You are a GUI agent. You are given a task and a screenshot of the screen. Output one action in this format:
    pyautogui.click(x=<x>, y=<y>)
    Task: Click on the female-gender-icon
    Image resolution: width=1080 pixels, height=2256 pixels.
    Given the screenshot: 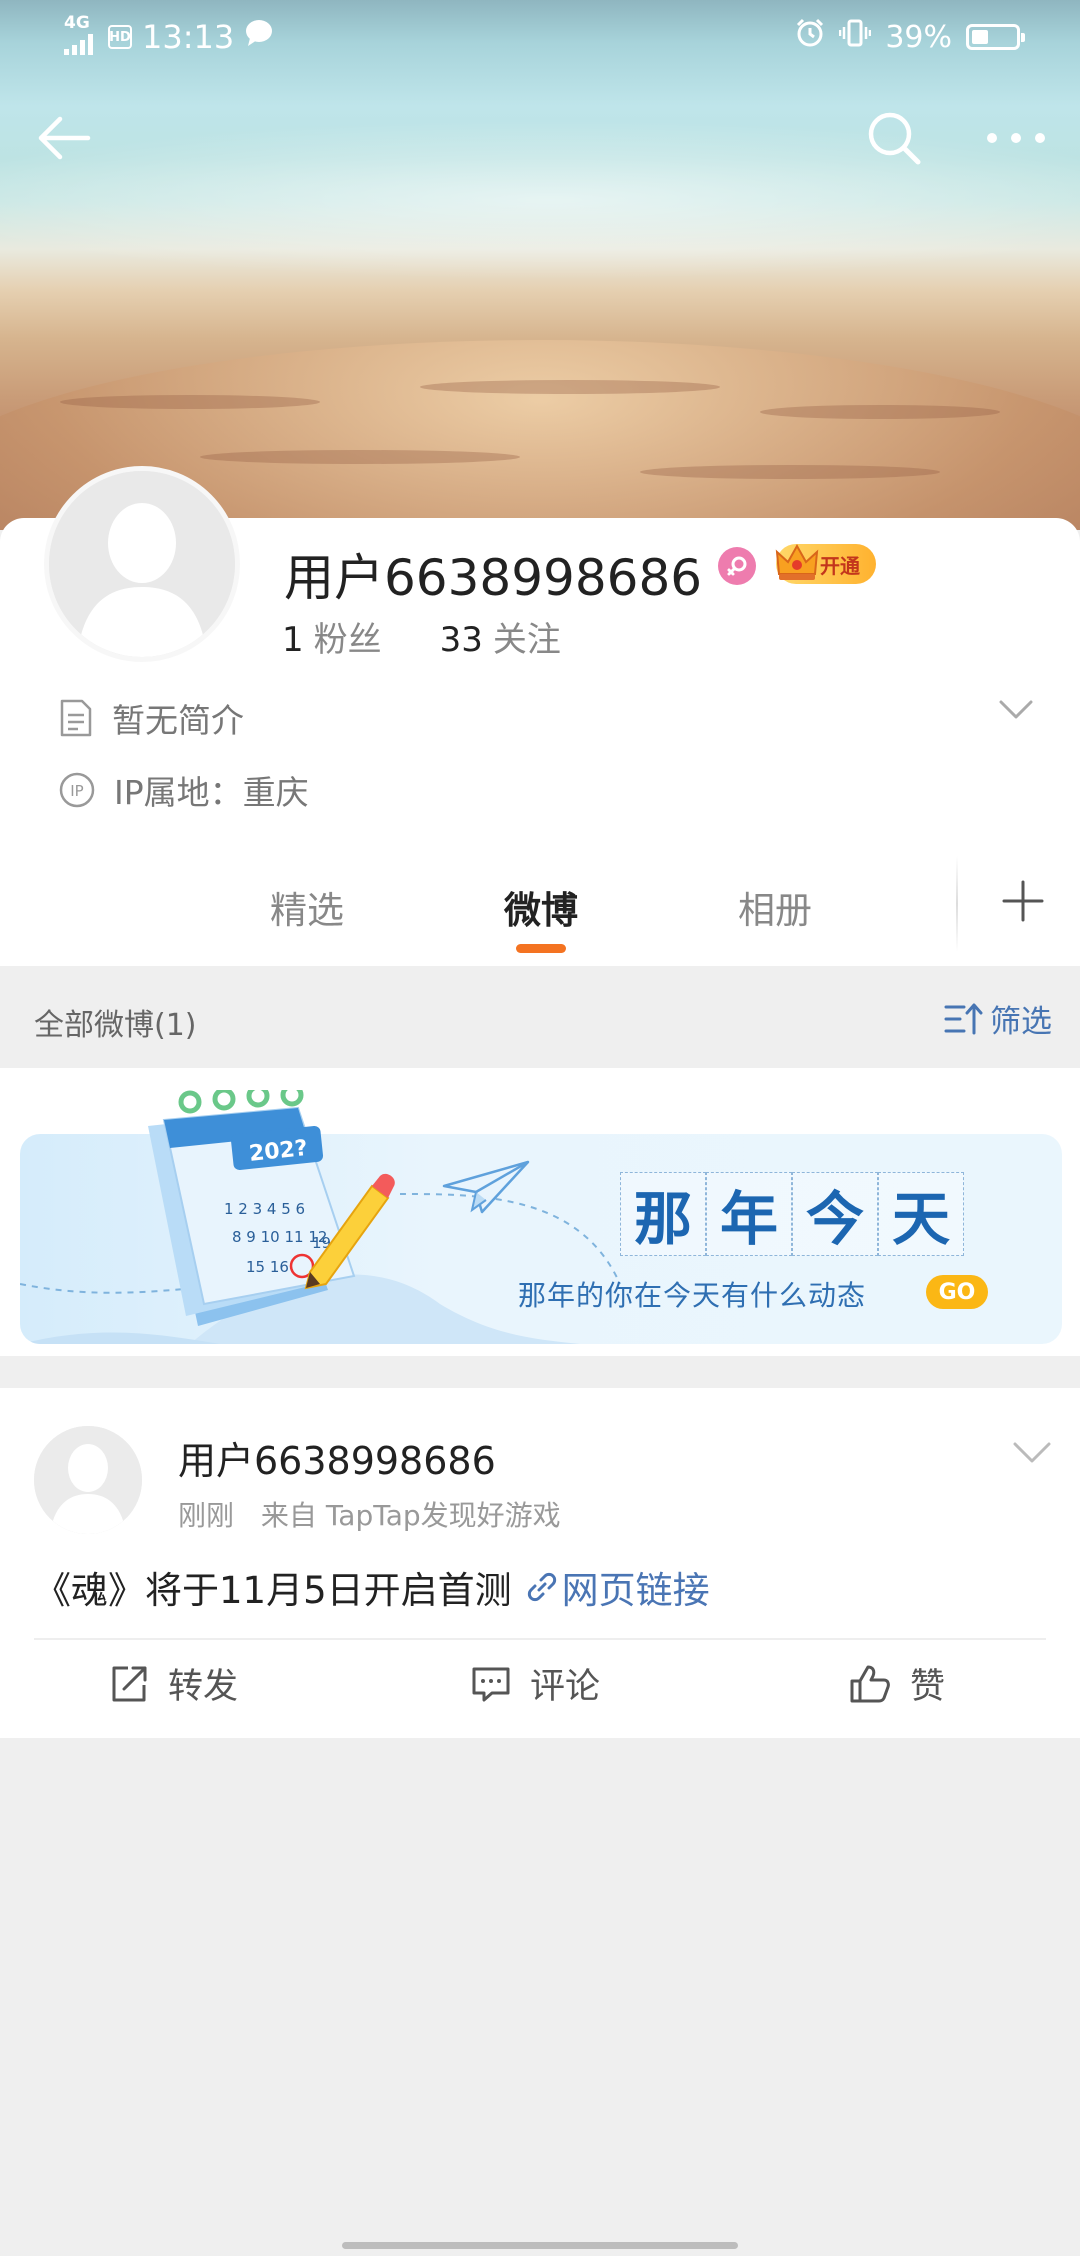 What is the action you would take?
    pyautogui.click(x=737, y=566)
    